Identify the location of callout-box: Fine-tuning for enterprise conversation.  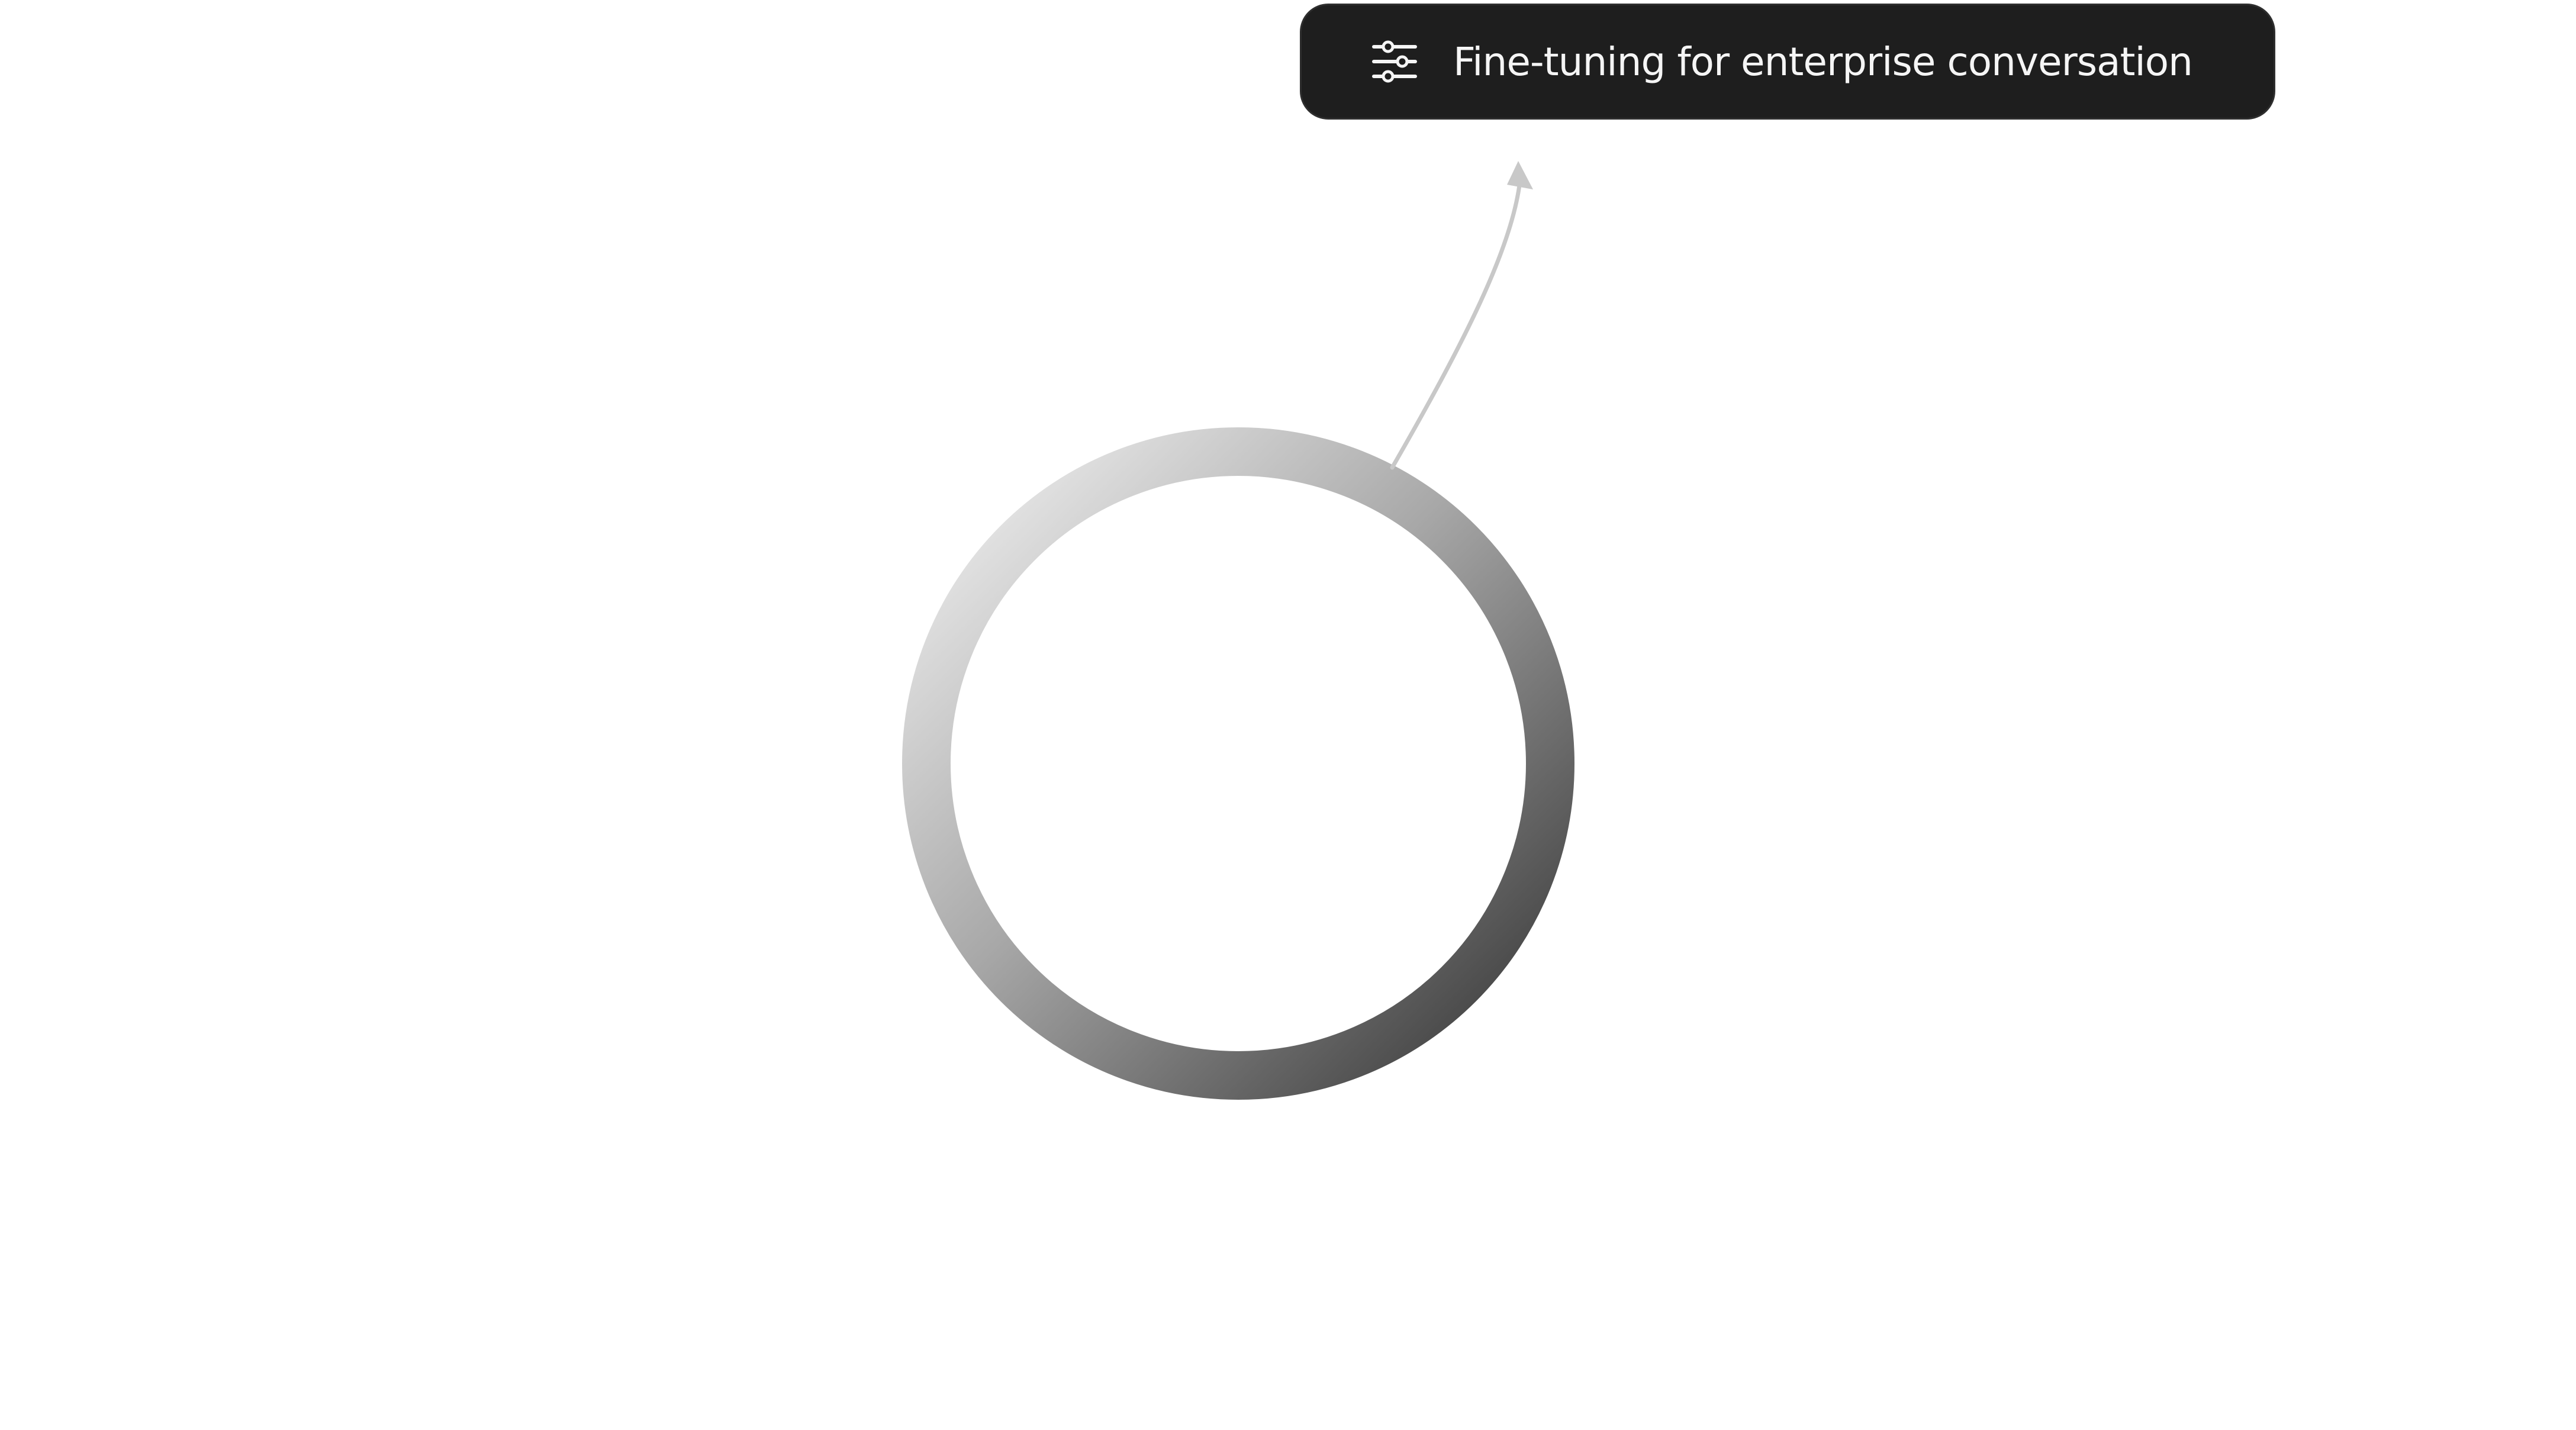
(1788, 62).